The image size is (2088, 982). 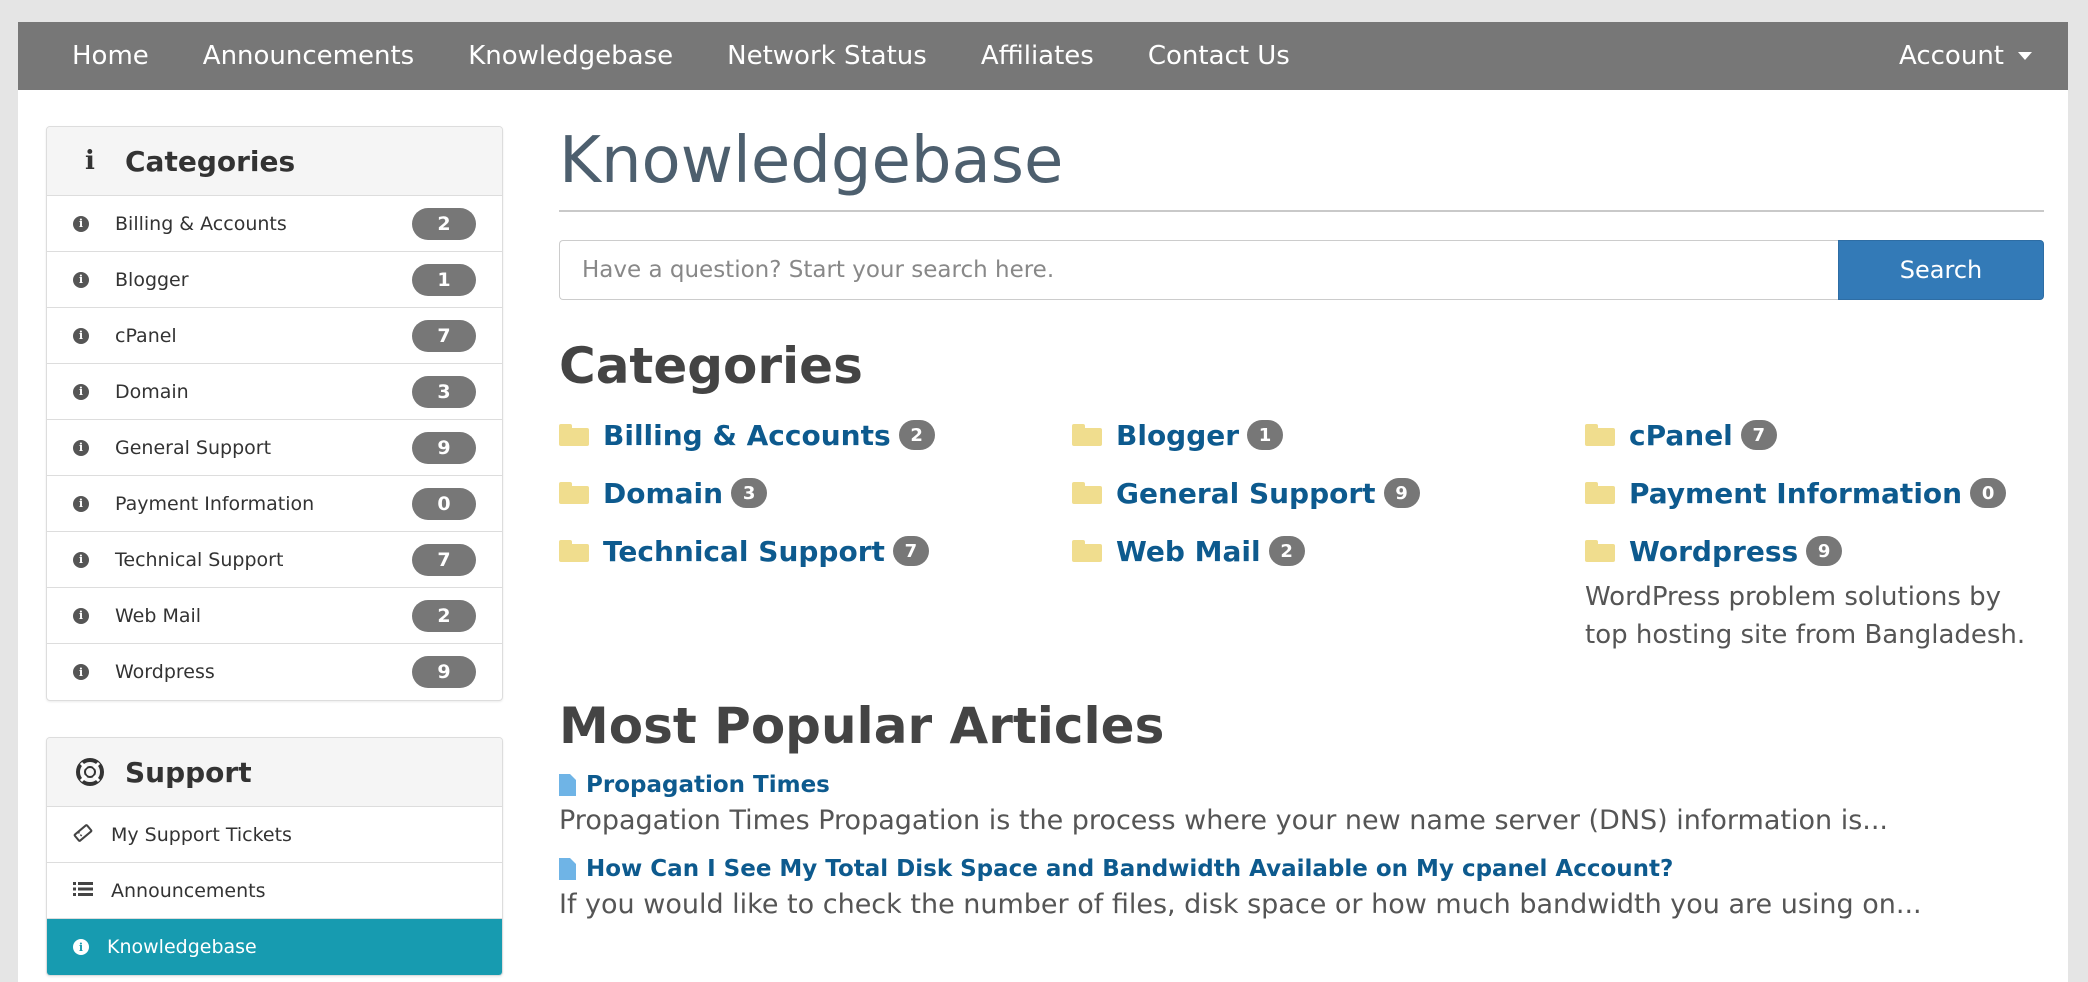 What do you see at coordinates (152, 391) in the screenshot?
I see `sidebar-item-label: Domain` at bounding box center [152, 391].